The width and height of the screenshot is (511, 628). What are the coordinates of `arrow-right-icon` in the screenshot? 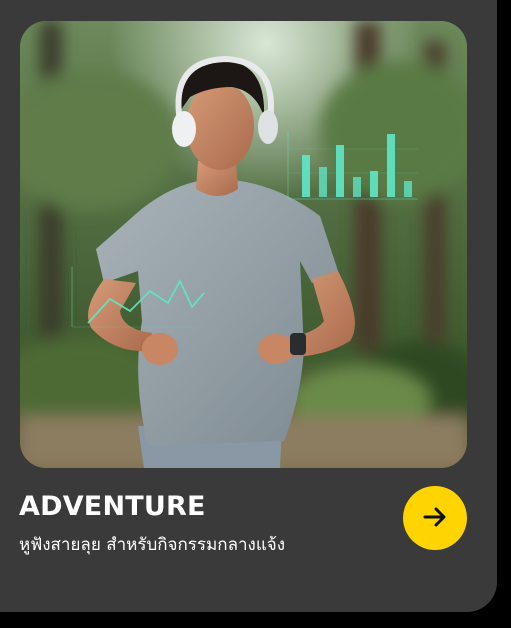 It's located at (435, 518).